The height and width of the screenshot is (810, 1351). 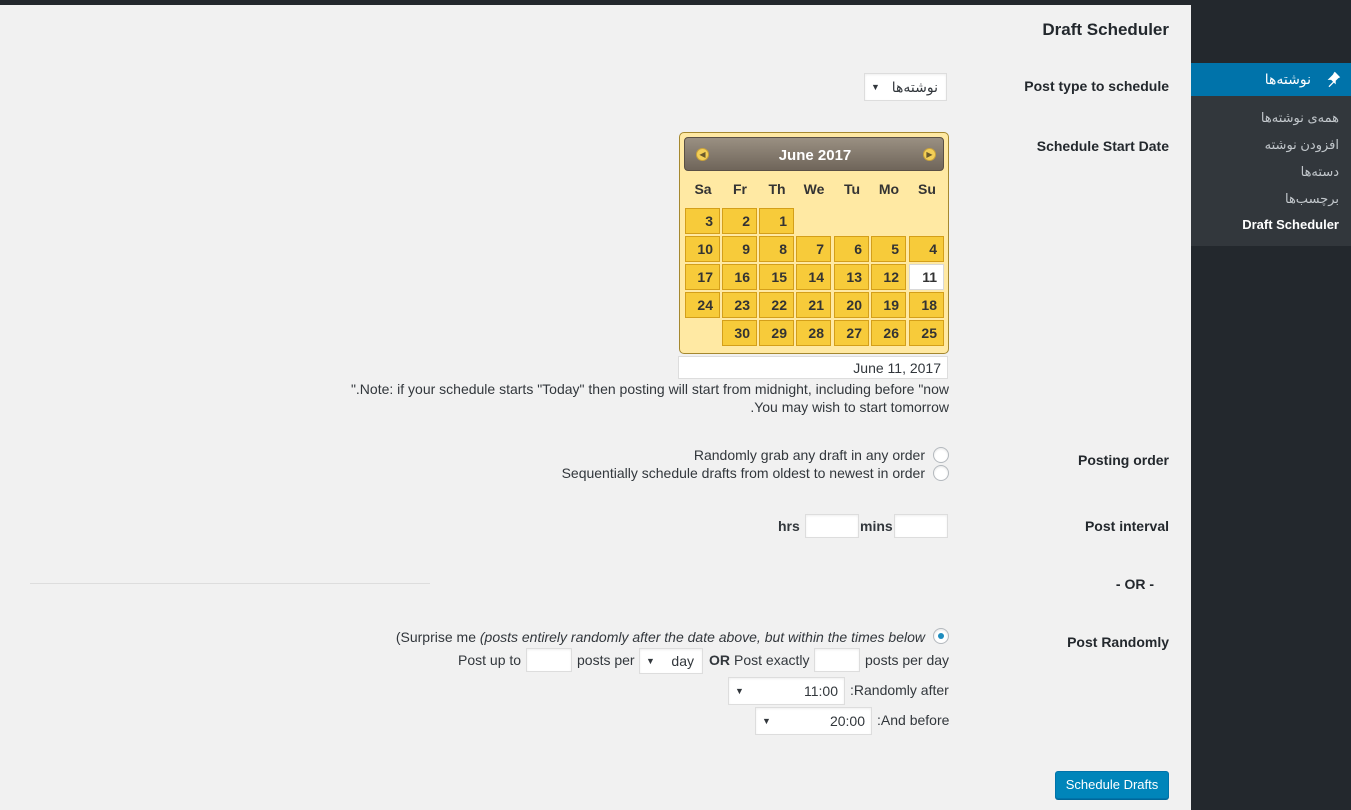 I want to click on pushpin-icon, so click(x=1334, y=79).